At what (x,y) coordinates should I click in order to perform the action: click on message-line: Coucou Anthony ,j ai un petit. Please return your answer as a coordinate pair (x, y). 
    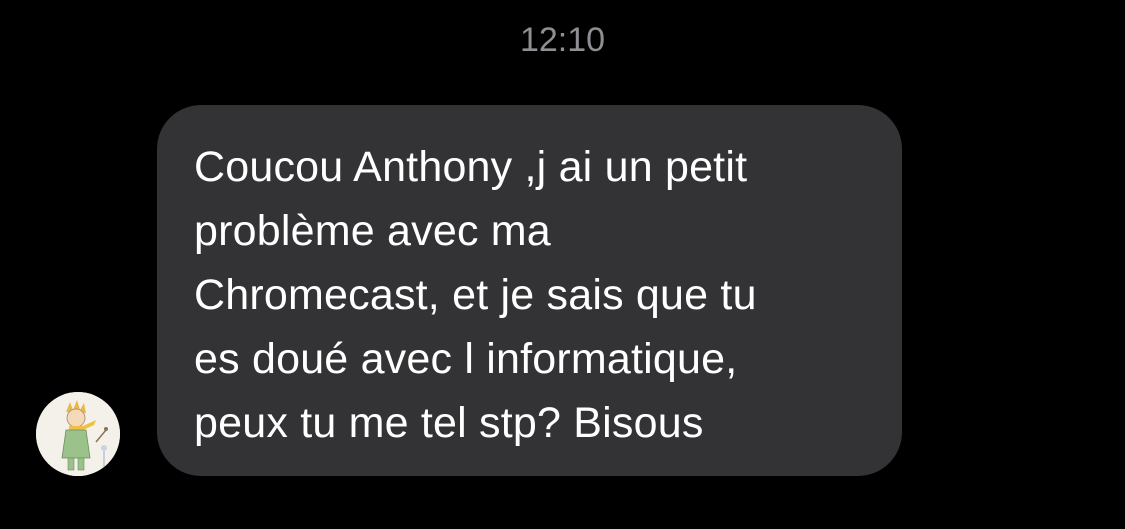
    Looking at the image, I should click on (471, 167).